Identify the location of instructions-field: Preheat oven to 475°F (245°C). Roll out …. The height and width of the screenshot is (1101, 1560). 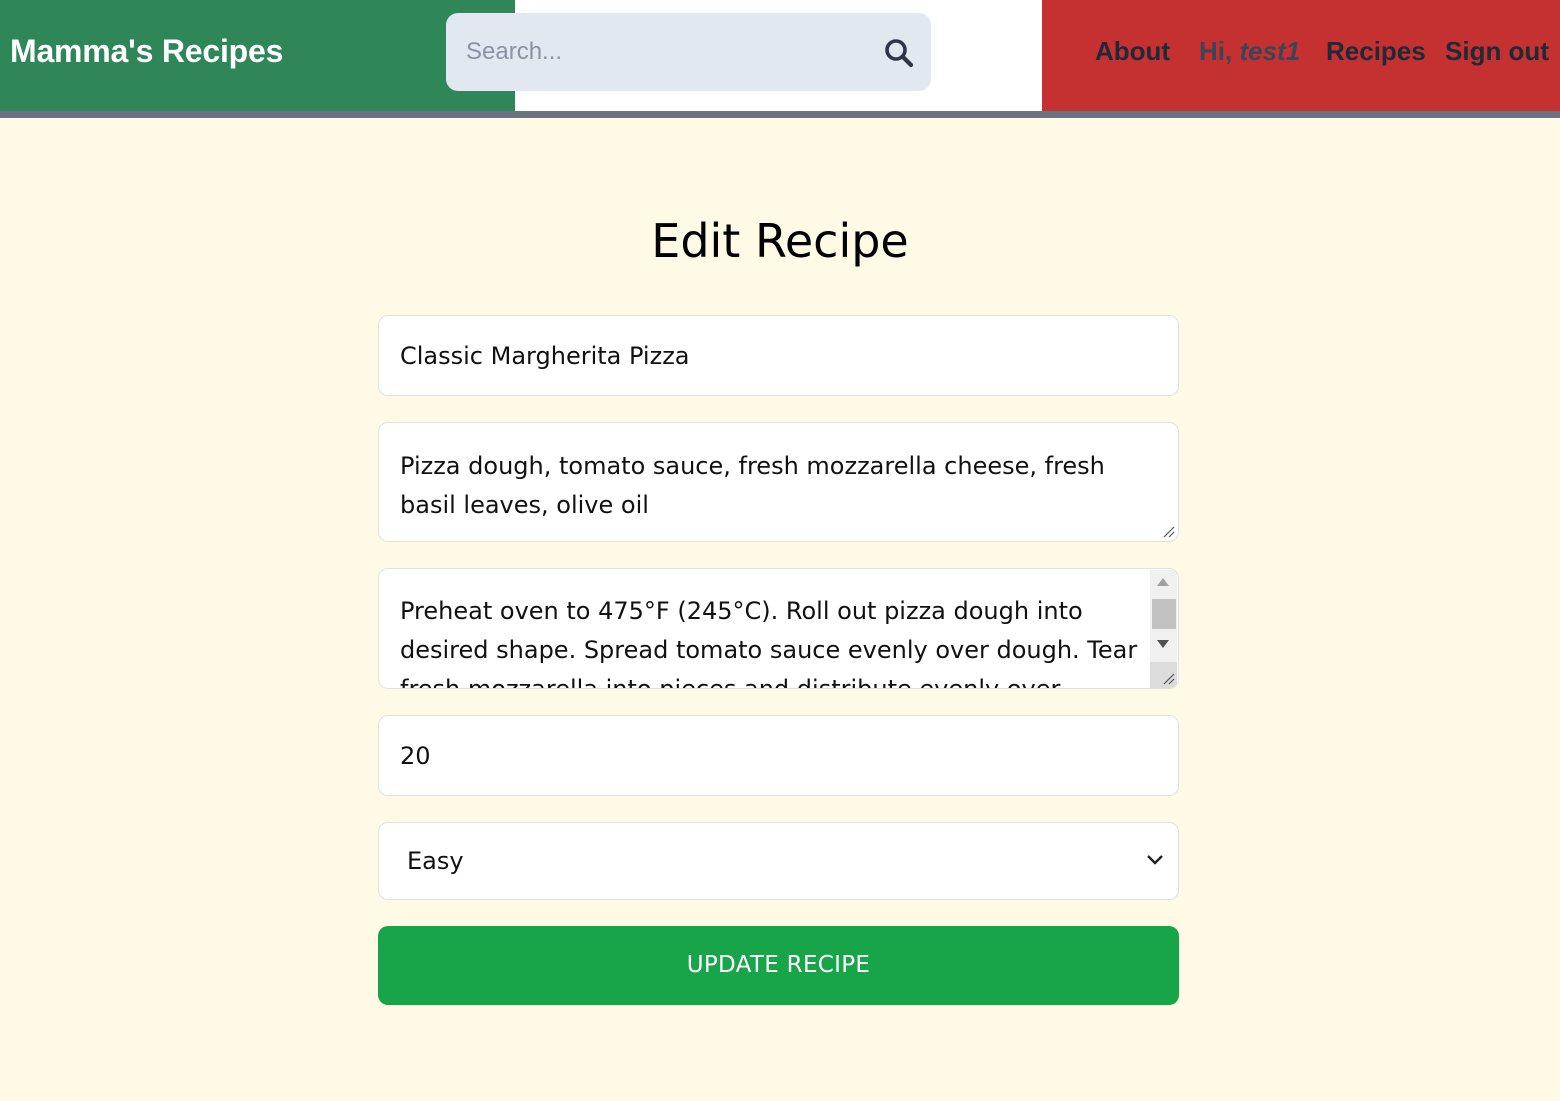
(778, 628).